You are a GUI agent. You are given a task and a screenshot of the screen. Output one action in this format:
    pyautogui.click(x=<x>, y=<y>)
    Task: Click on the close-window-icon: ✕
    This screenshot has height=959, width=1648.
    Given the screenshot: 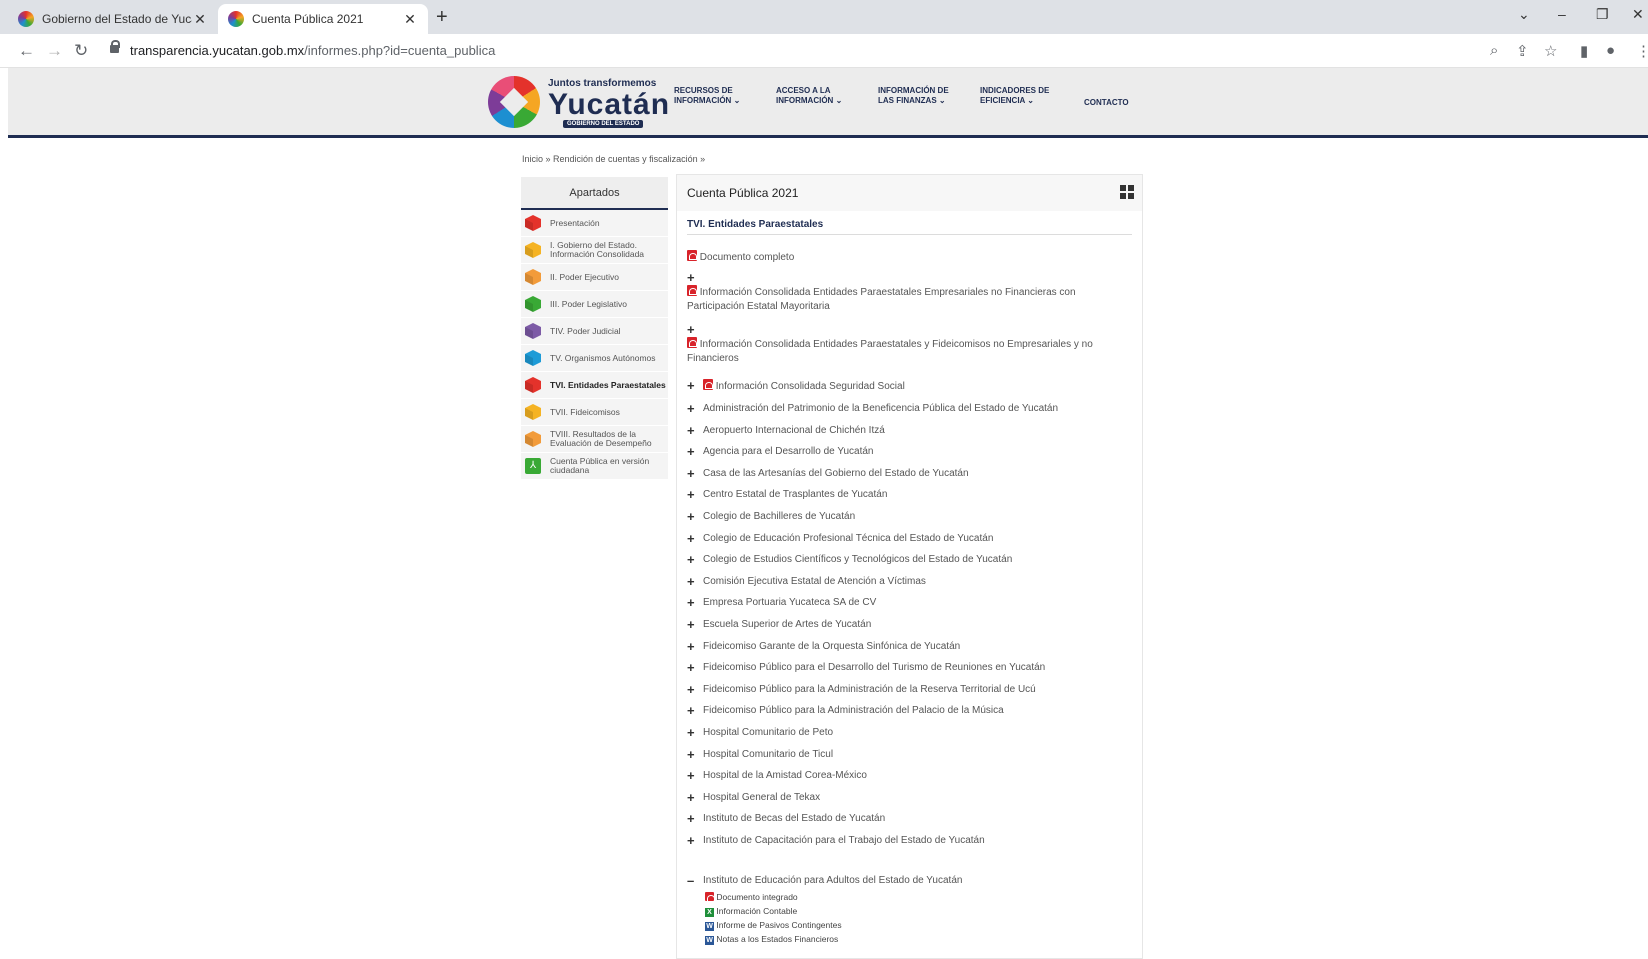 What is the action you would take?
    pyautogui.click(x=1638, y=14)
    